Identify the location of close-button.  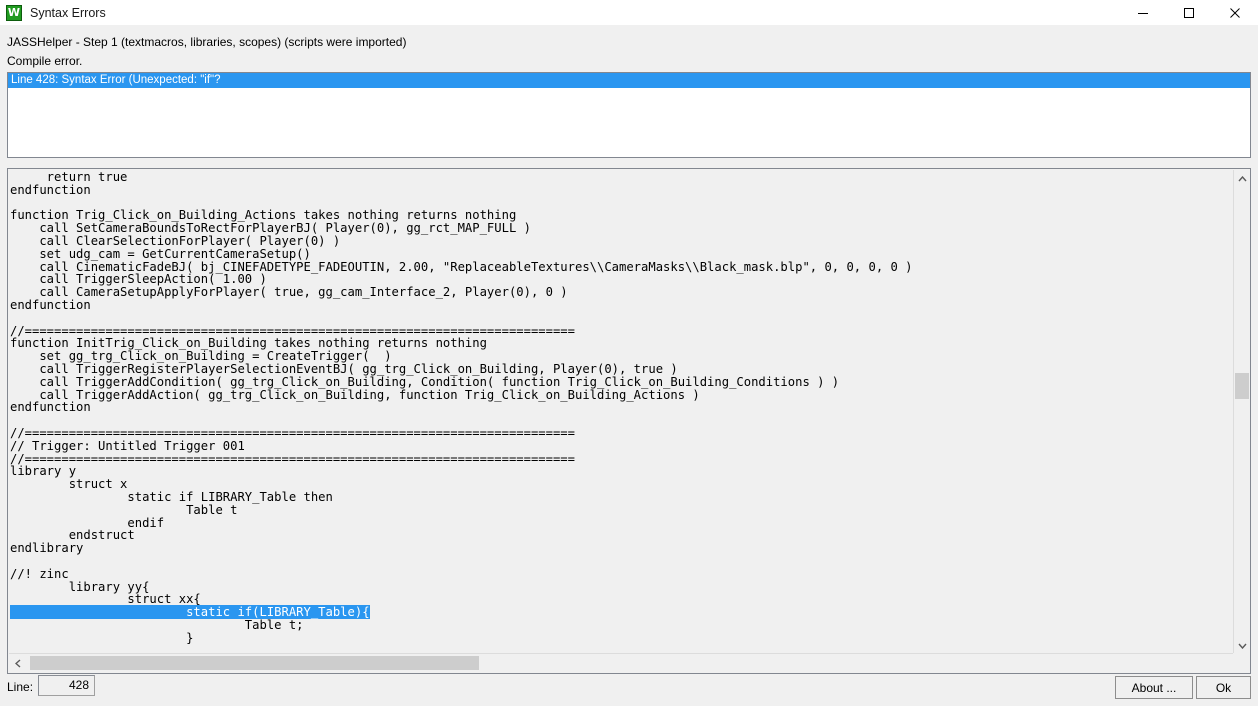
(1235, 12).